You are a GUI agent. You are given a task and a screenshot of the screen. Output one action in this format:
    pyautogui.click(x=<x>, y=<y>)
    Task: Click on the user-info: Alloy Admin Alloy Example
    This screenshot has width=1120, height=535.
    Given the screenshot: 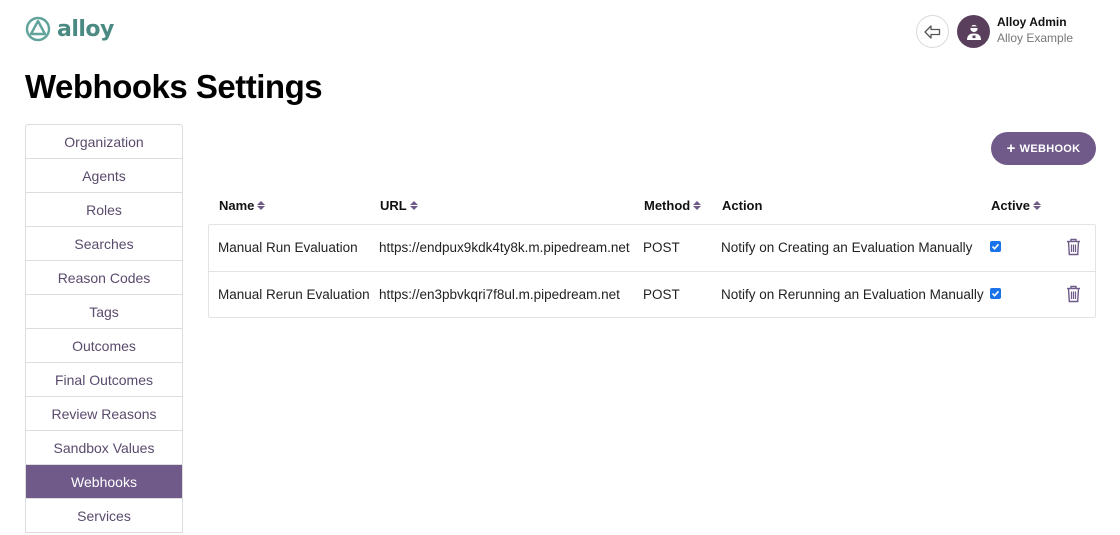 What is the action you would take?
    pyautogui.click(x=1035, y=30)
    